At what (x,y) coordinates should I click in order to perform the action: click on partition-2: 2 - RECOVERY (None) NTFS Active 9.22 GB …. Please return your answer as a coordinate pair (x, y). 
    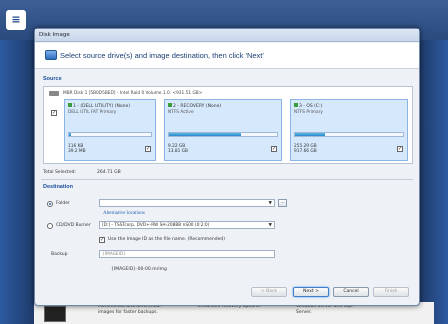
    Looking at the image, I should click on (223, 130).